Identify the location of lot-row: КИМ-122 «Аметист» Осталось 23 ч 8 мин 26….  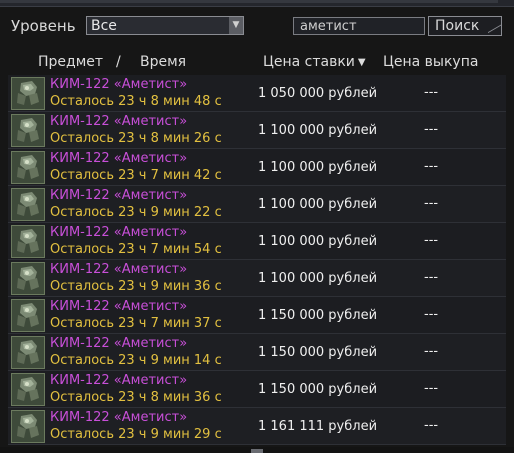
(257, 130).